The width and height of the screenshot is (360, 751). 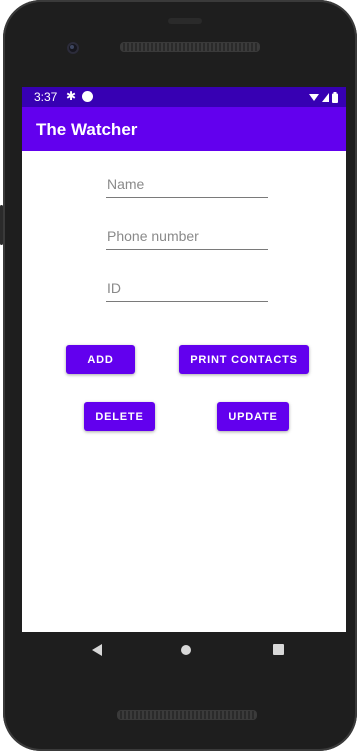 I want to click on status-time: 3:37, so click(x=46, y=97).